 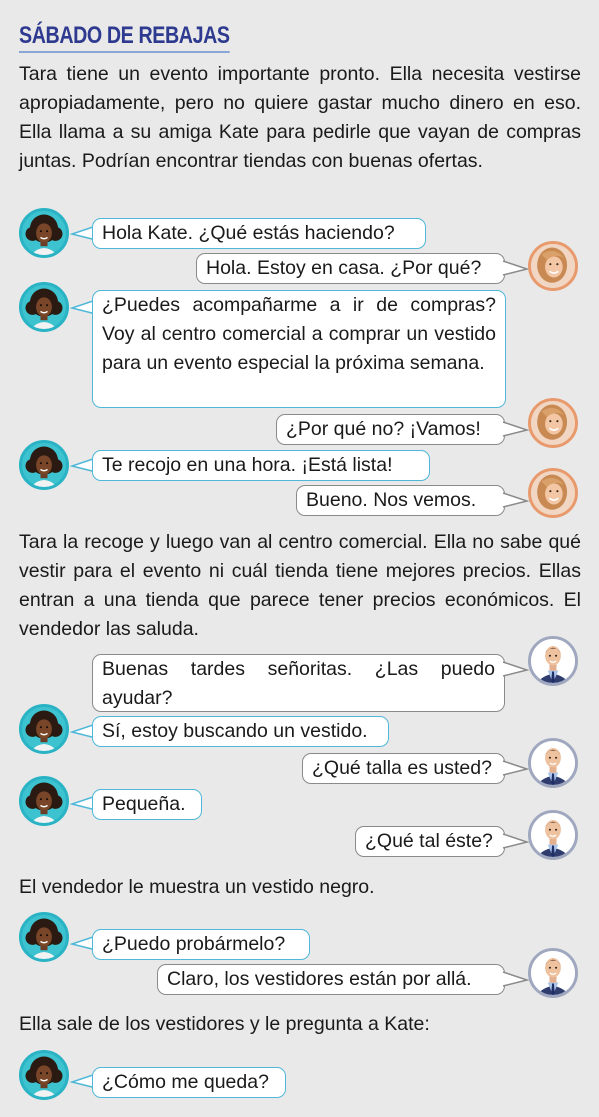 What do you see at coordinates (185, 1082) in the screenshot?
I see `dialogue-text: ¿Cómo me queda?` at bounding box center [185, 1082].